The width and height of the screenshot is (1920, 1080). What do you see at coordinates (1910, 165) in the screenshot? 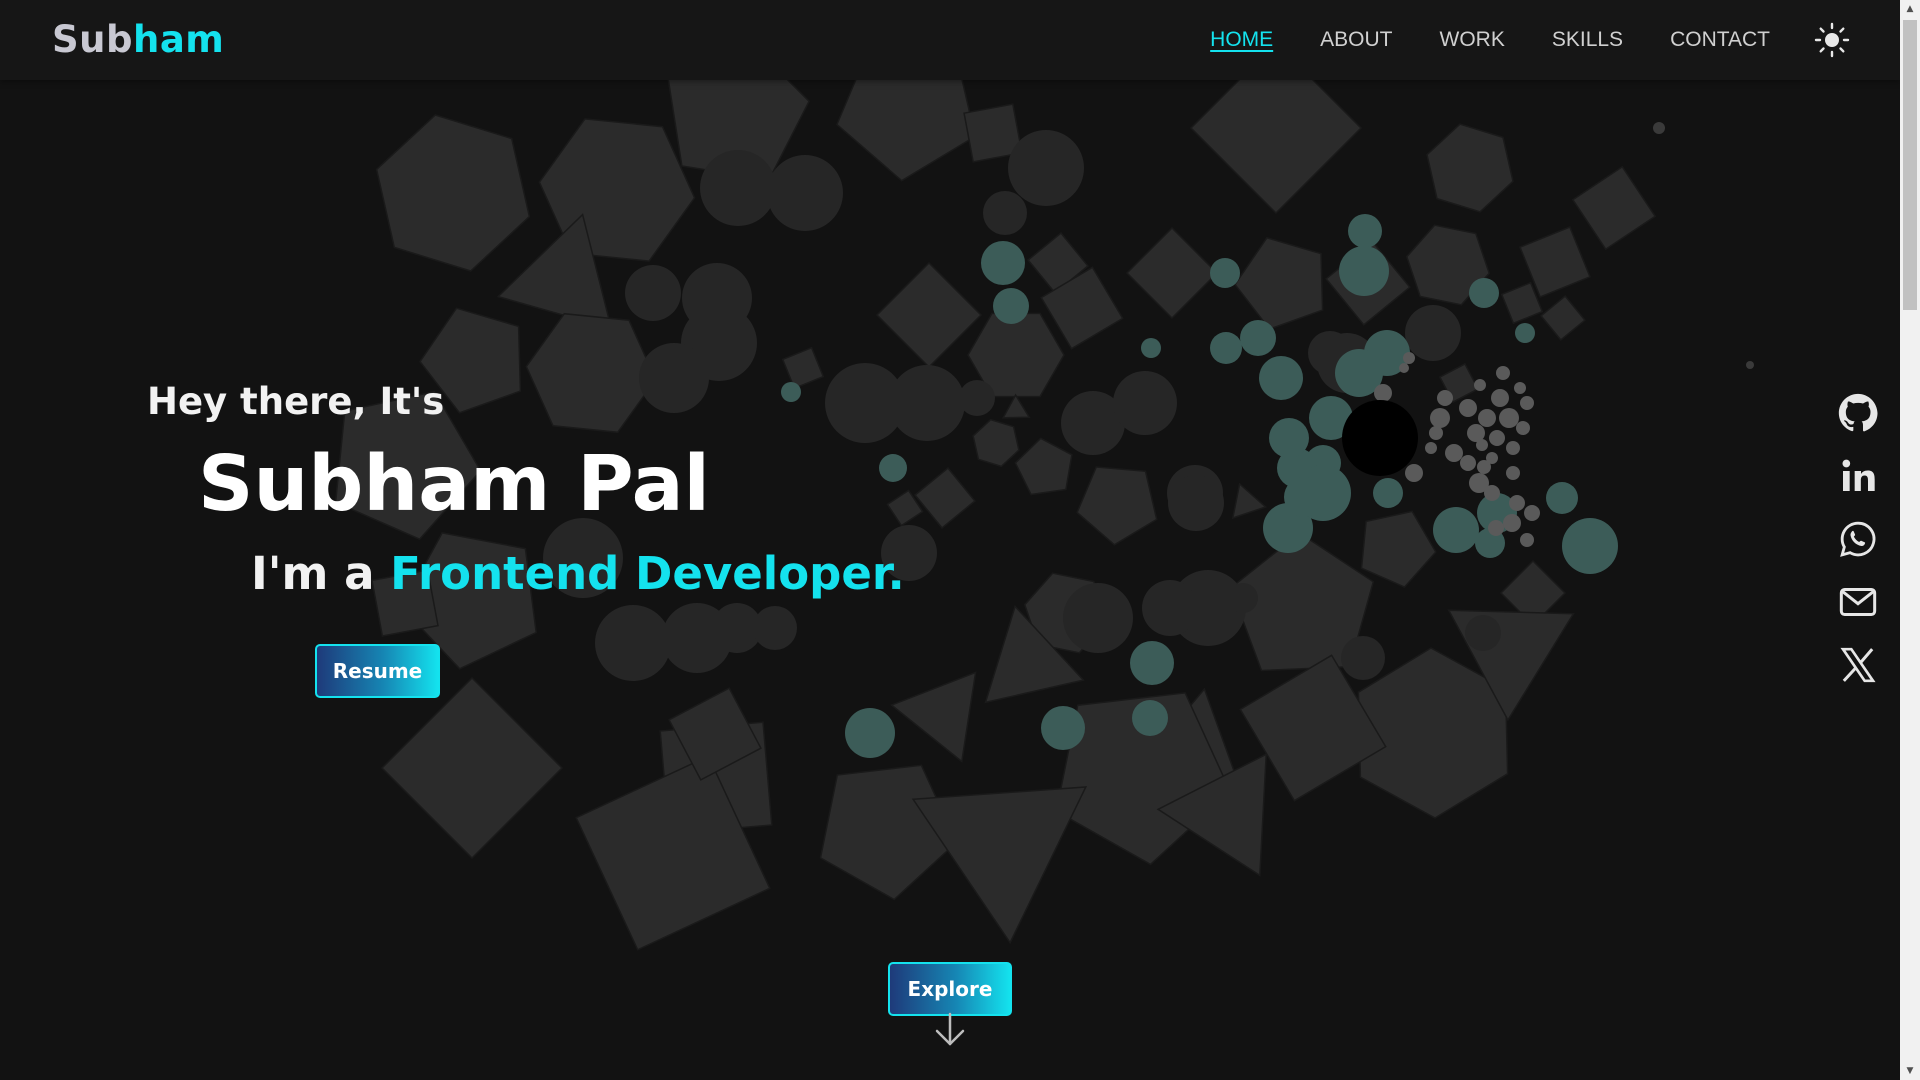
I see `scroll-thumb` at bounding box center [1910, 165].